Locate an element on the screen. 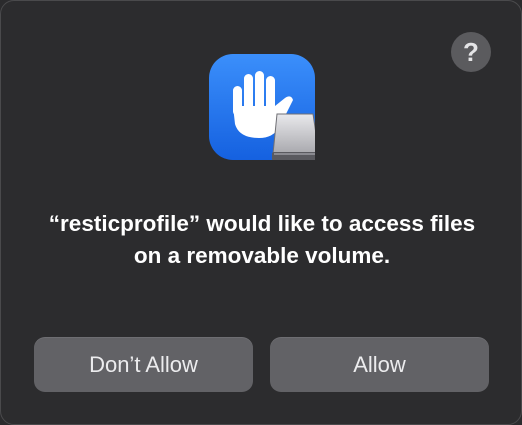  help-button: ? is located at coordinates (471, 52).